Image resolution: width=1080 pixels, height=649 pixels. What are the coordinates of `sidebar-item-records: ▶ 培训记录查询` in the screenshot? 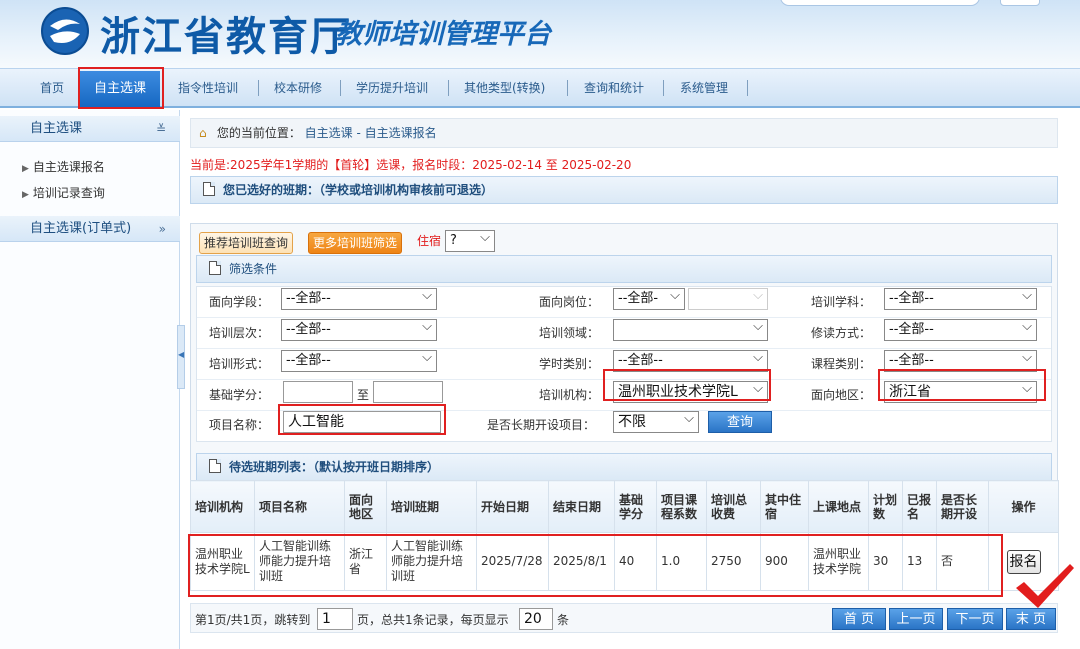 It's located at (63, 192).